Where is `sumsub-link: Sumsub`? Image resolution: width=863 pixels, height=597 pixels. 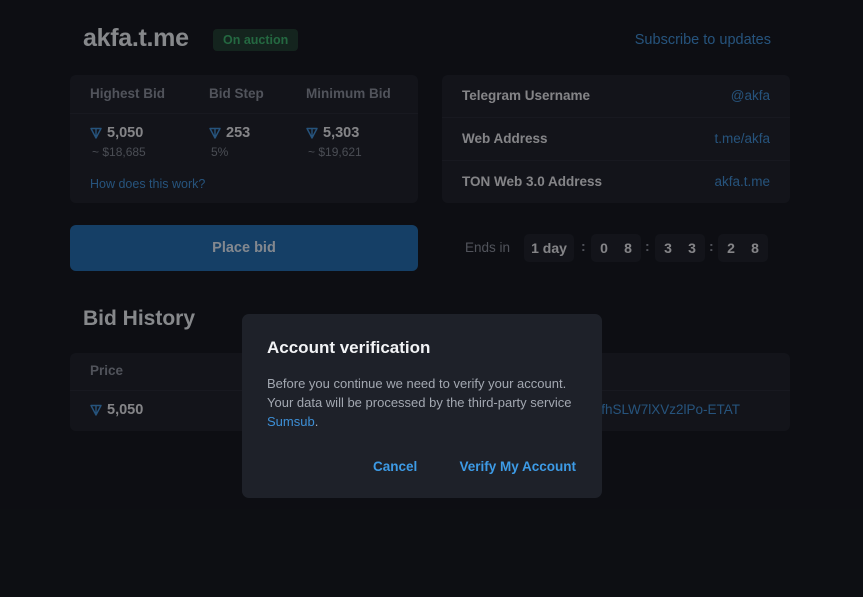 sumsub-link: Sumsub is located at coordinates (291, 421).